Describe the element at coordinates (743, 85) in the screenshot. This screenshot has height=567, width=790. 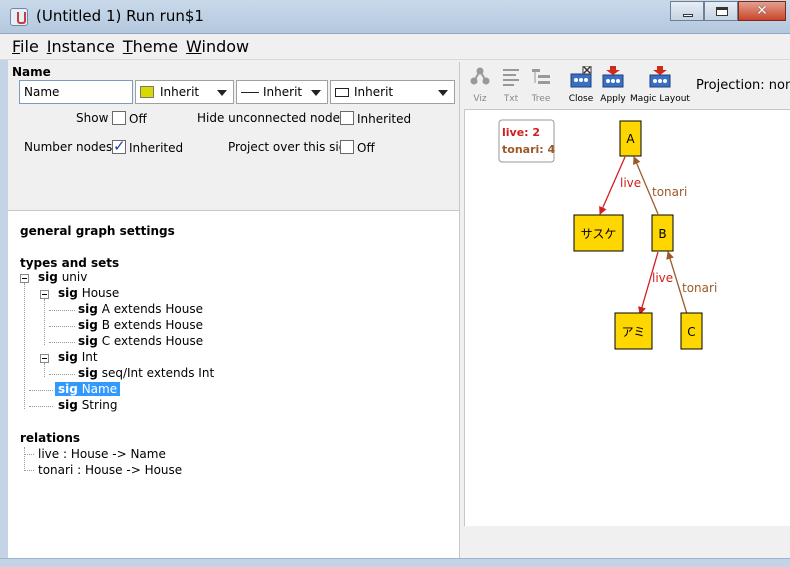
I see `projection-label: Projection: none` at that location.